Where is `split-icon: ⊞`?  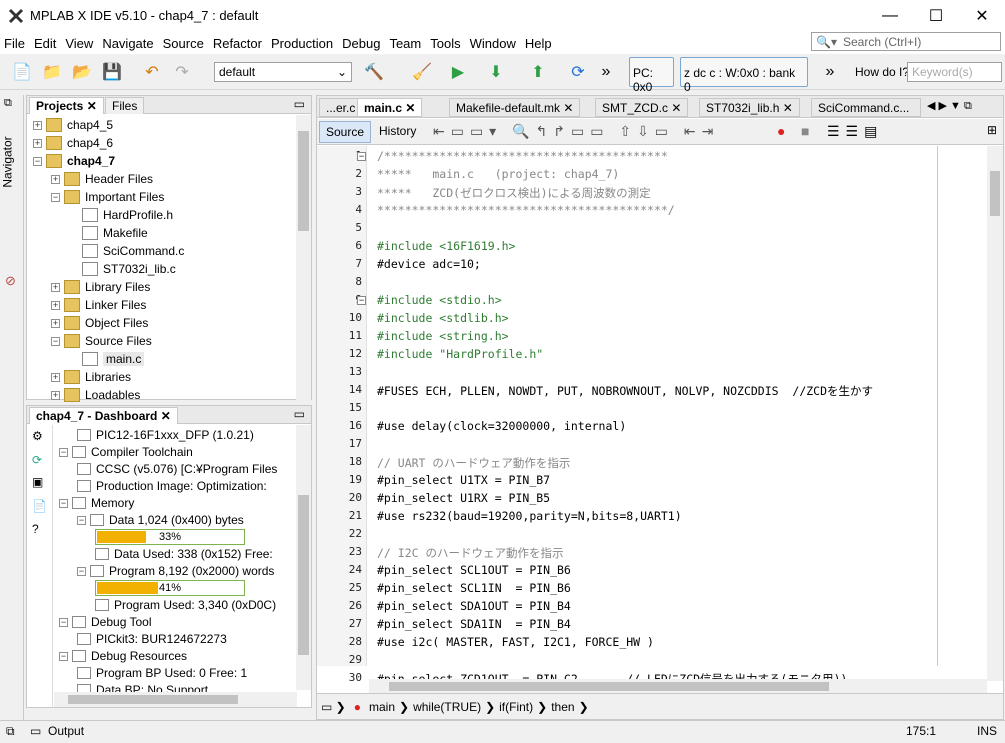
split-icon: ⊞ is located at coordinates (992, 130).